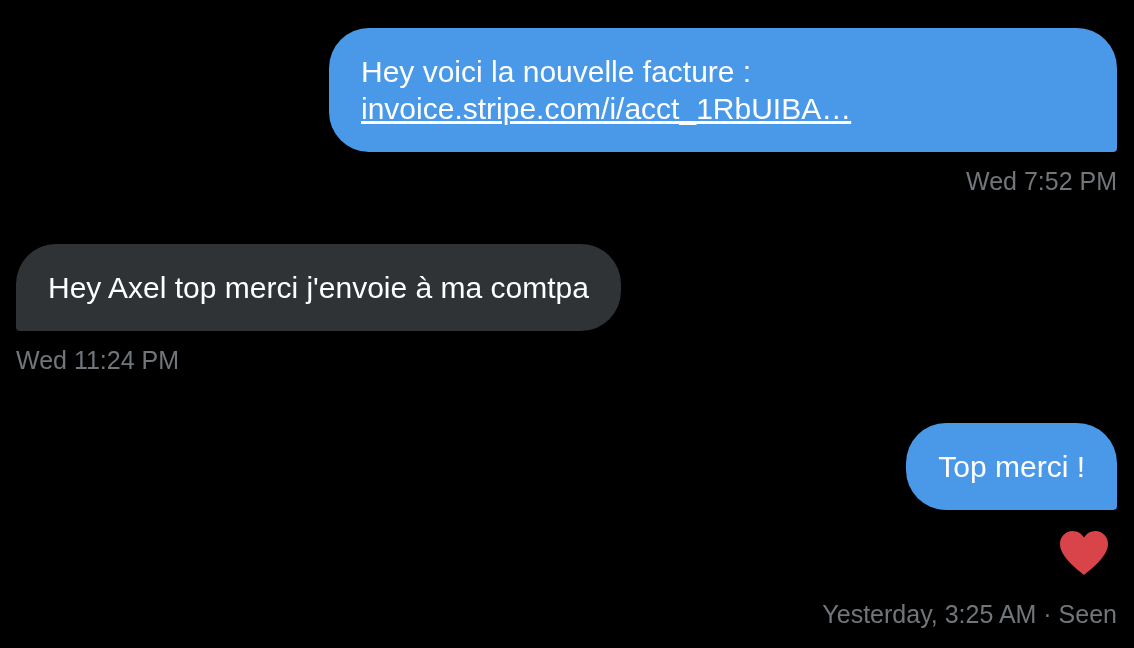  Describe the element at coordinates (1011, 467) in the screenshot. I see `message-text: Top merci !` at that location.